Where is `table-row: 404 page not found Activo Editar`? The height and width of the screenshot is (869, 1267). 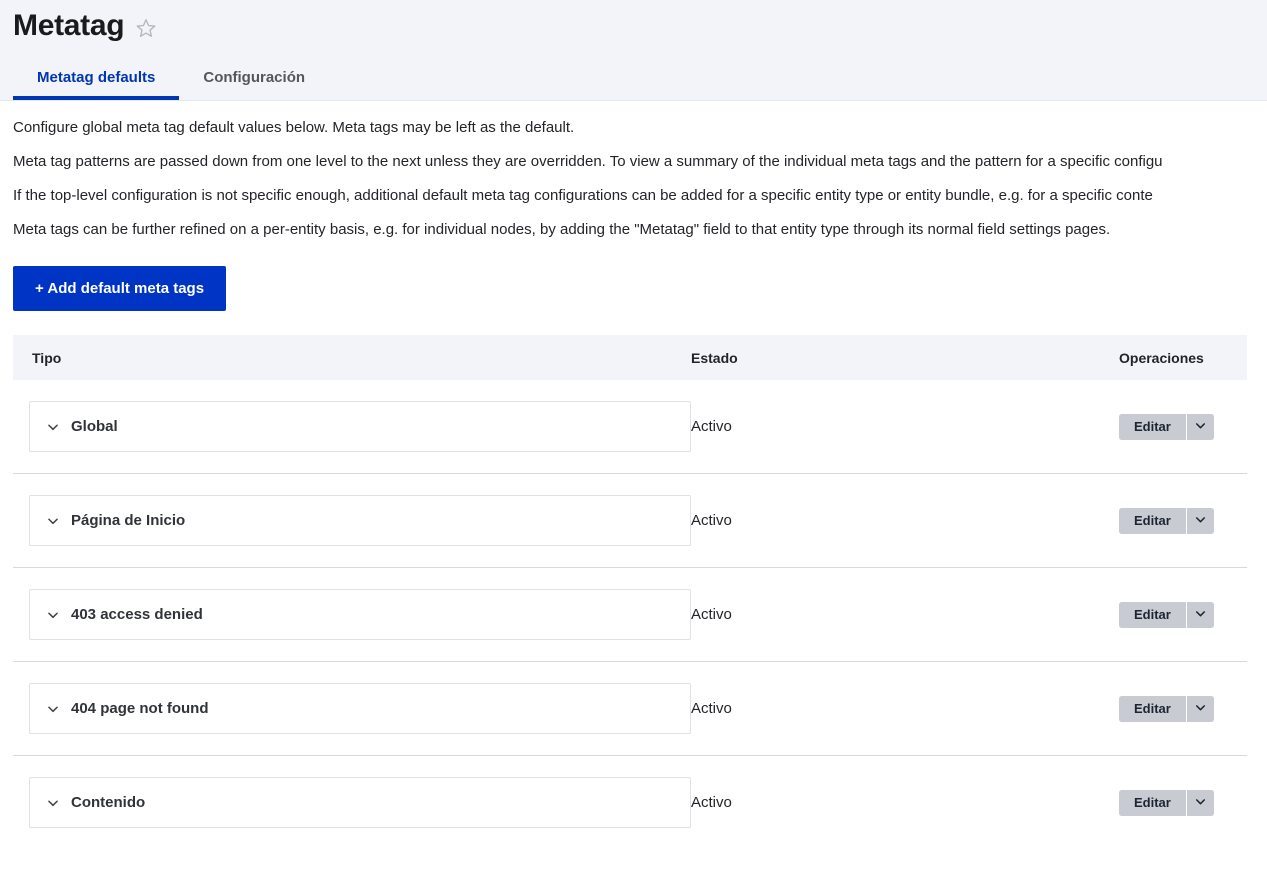 table-row: 404 page not found Activo Editar is located at coordinates (630, 709).